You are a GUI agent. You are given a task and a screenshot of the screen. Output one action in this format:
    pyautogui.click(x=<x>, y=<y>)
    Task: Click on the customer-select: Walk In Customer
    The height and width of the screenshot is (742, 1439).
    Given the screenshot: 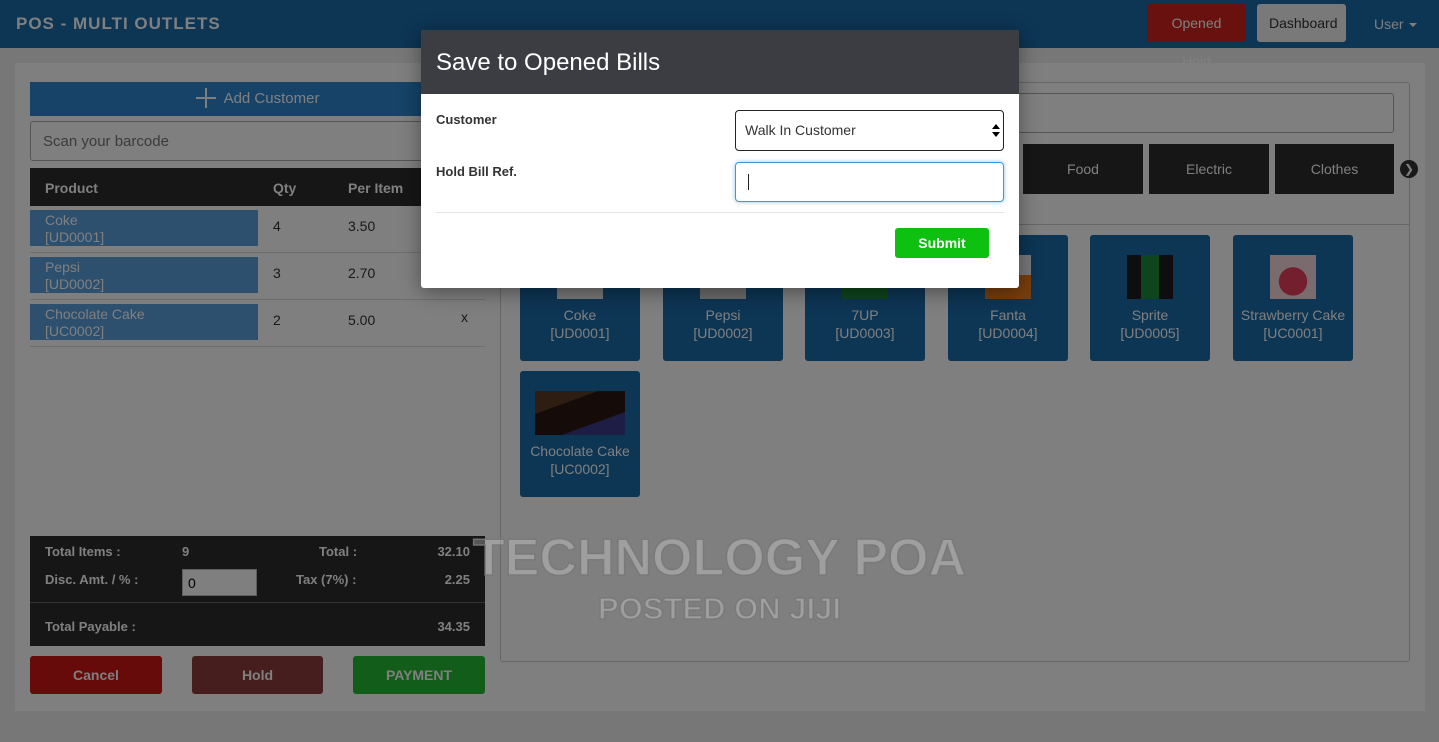 What is the action you would take?
    pyautogui.click(x=869, y=130)
    